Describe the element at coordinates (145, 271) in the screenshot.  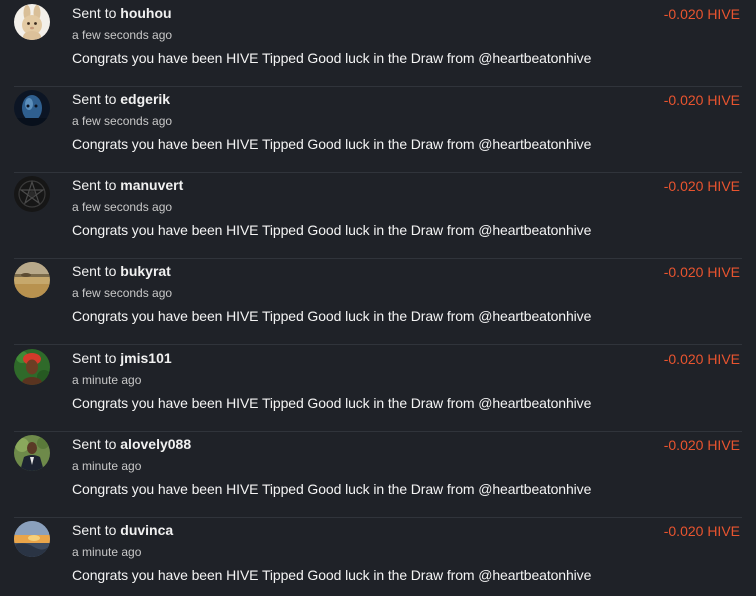
I see `recipient-link: bukyrat` at that location.